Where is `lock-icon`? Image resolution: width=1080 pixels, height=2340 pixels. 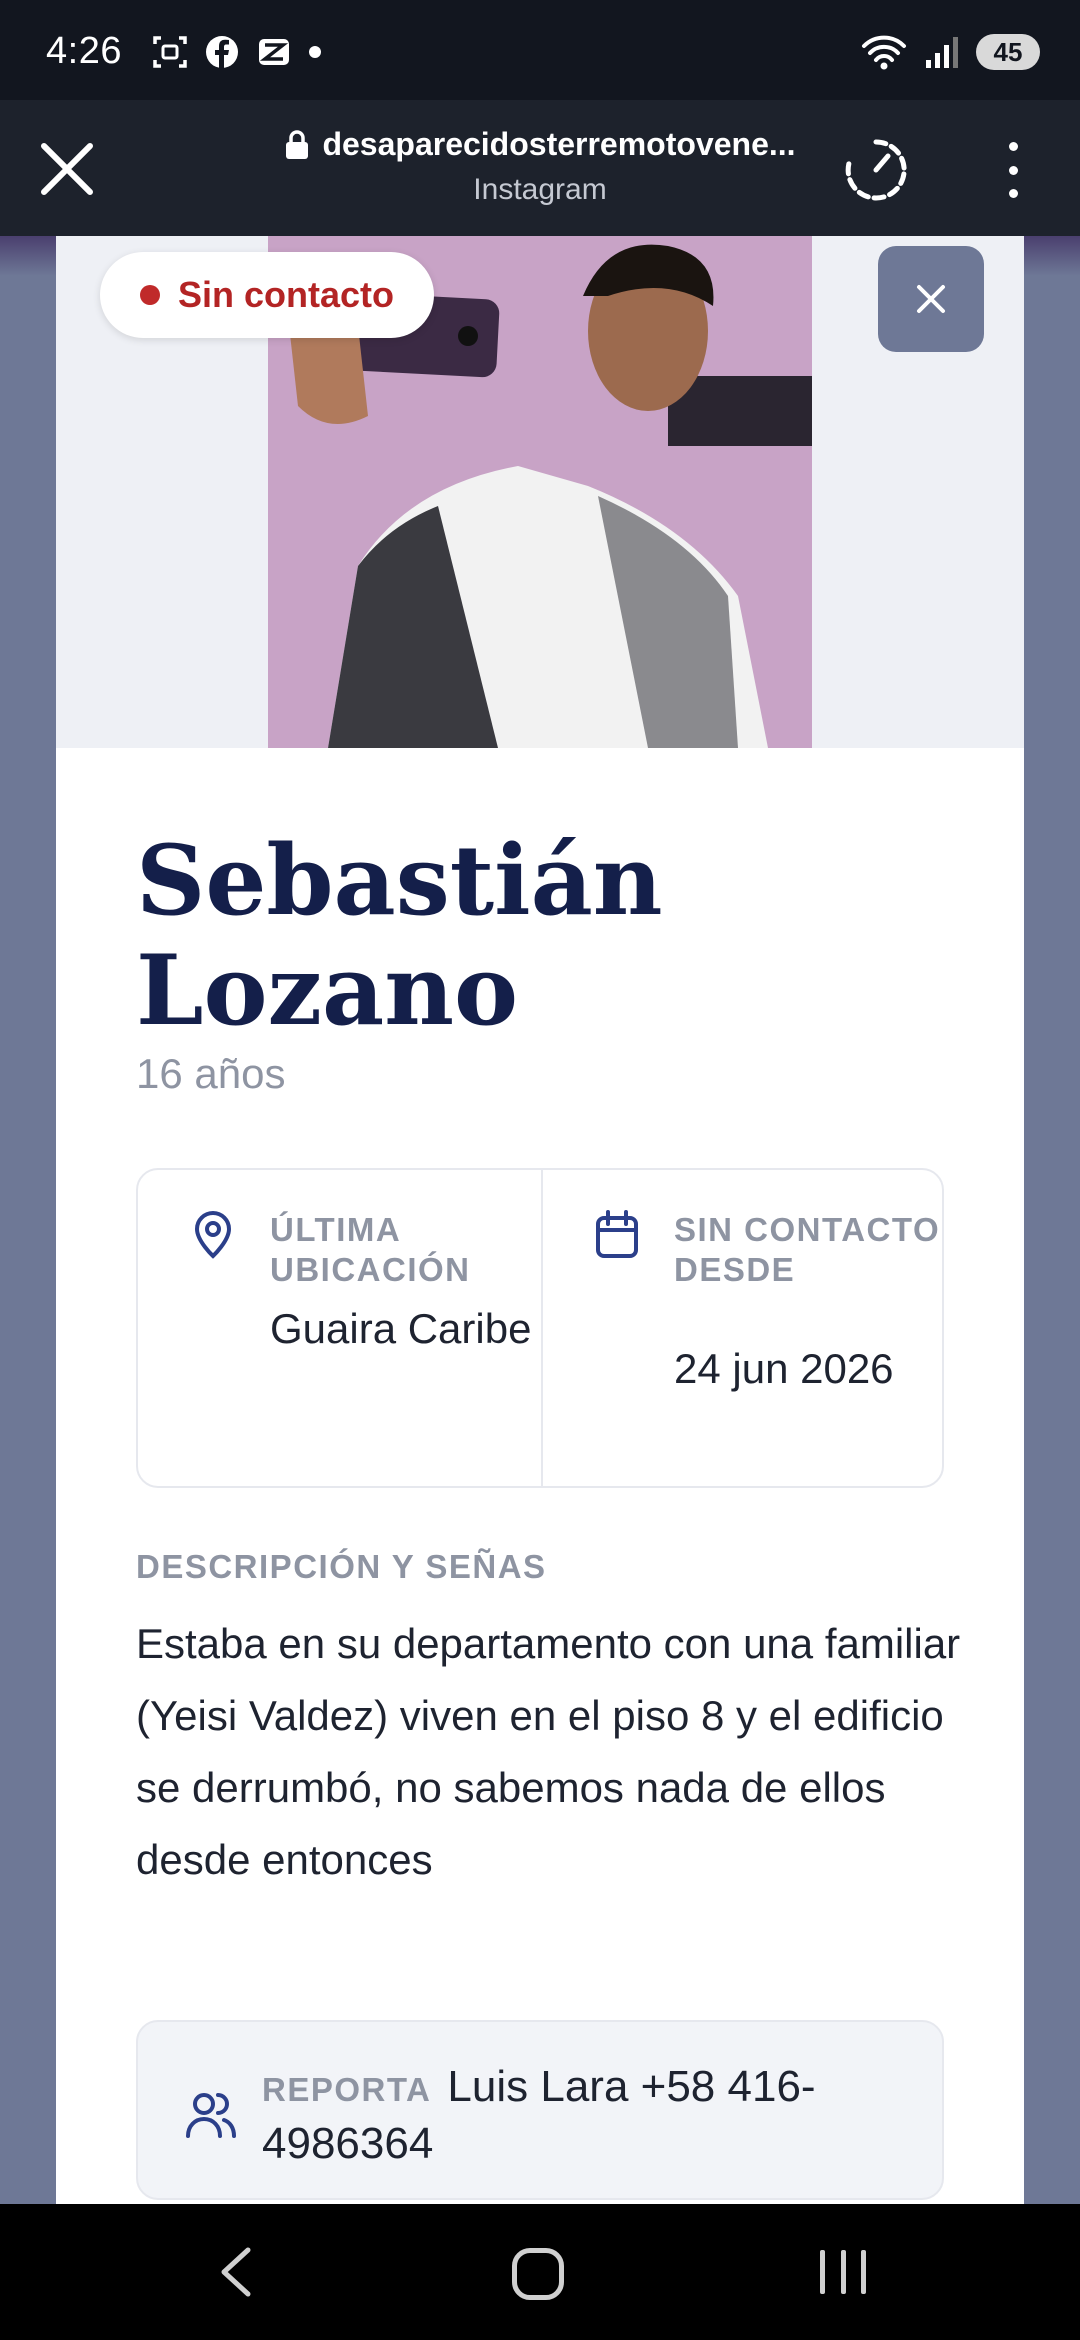
lock-icon is located at coordinates (297, 144).